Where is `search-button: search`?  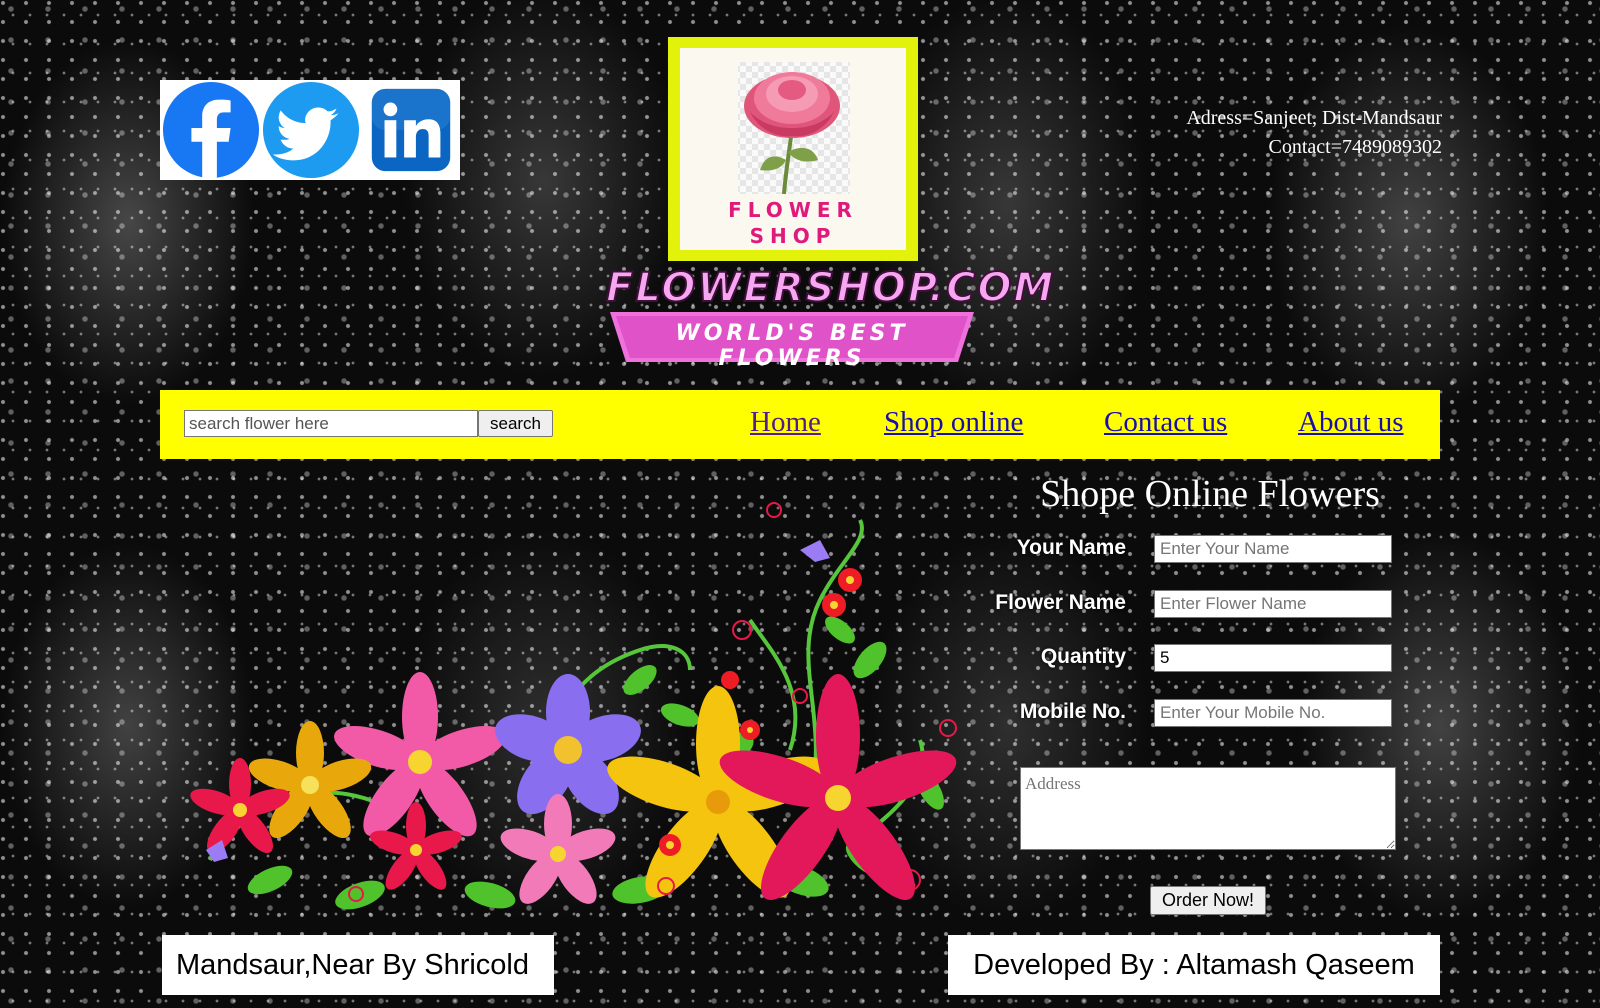
search-button: search is located at coordinates (515, 423).